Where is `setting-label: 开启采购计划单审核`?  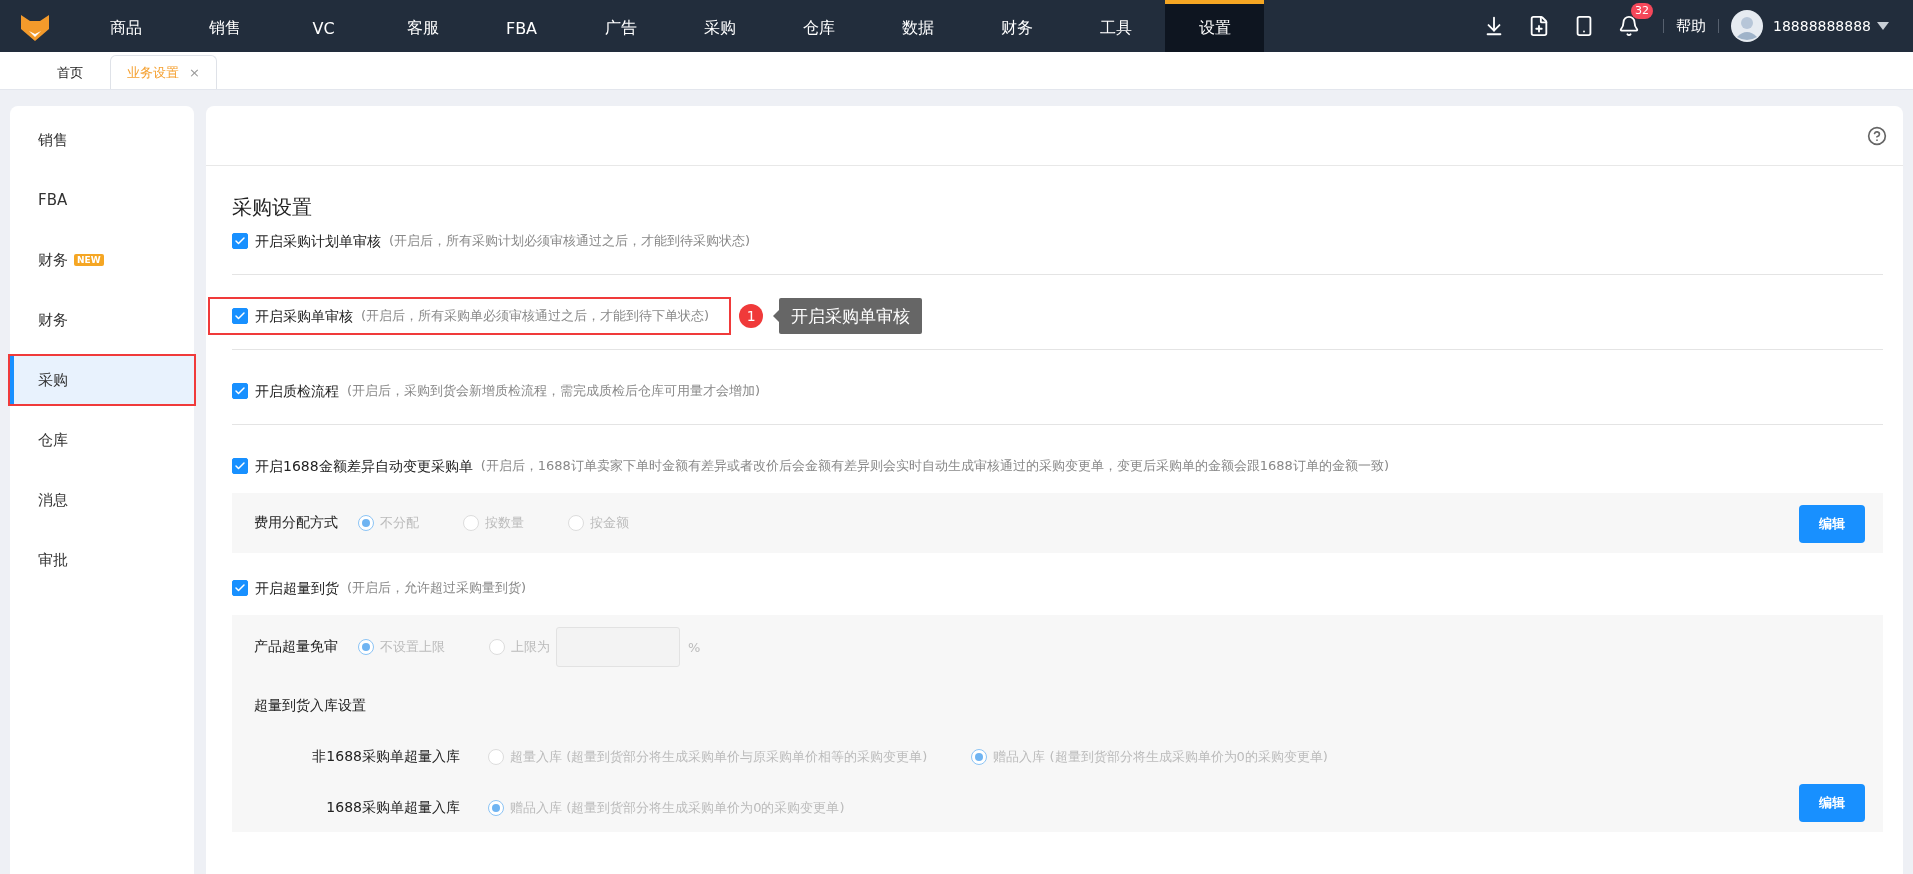 setting-label: 开启采购计划单审核 is located at coordinates (318, 241).